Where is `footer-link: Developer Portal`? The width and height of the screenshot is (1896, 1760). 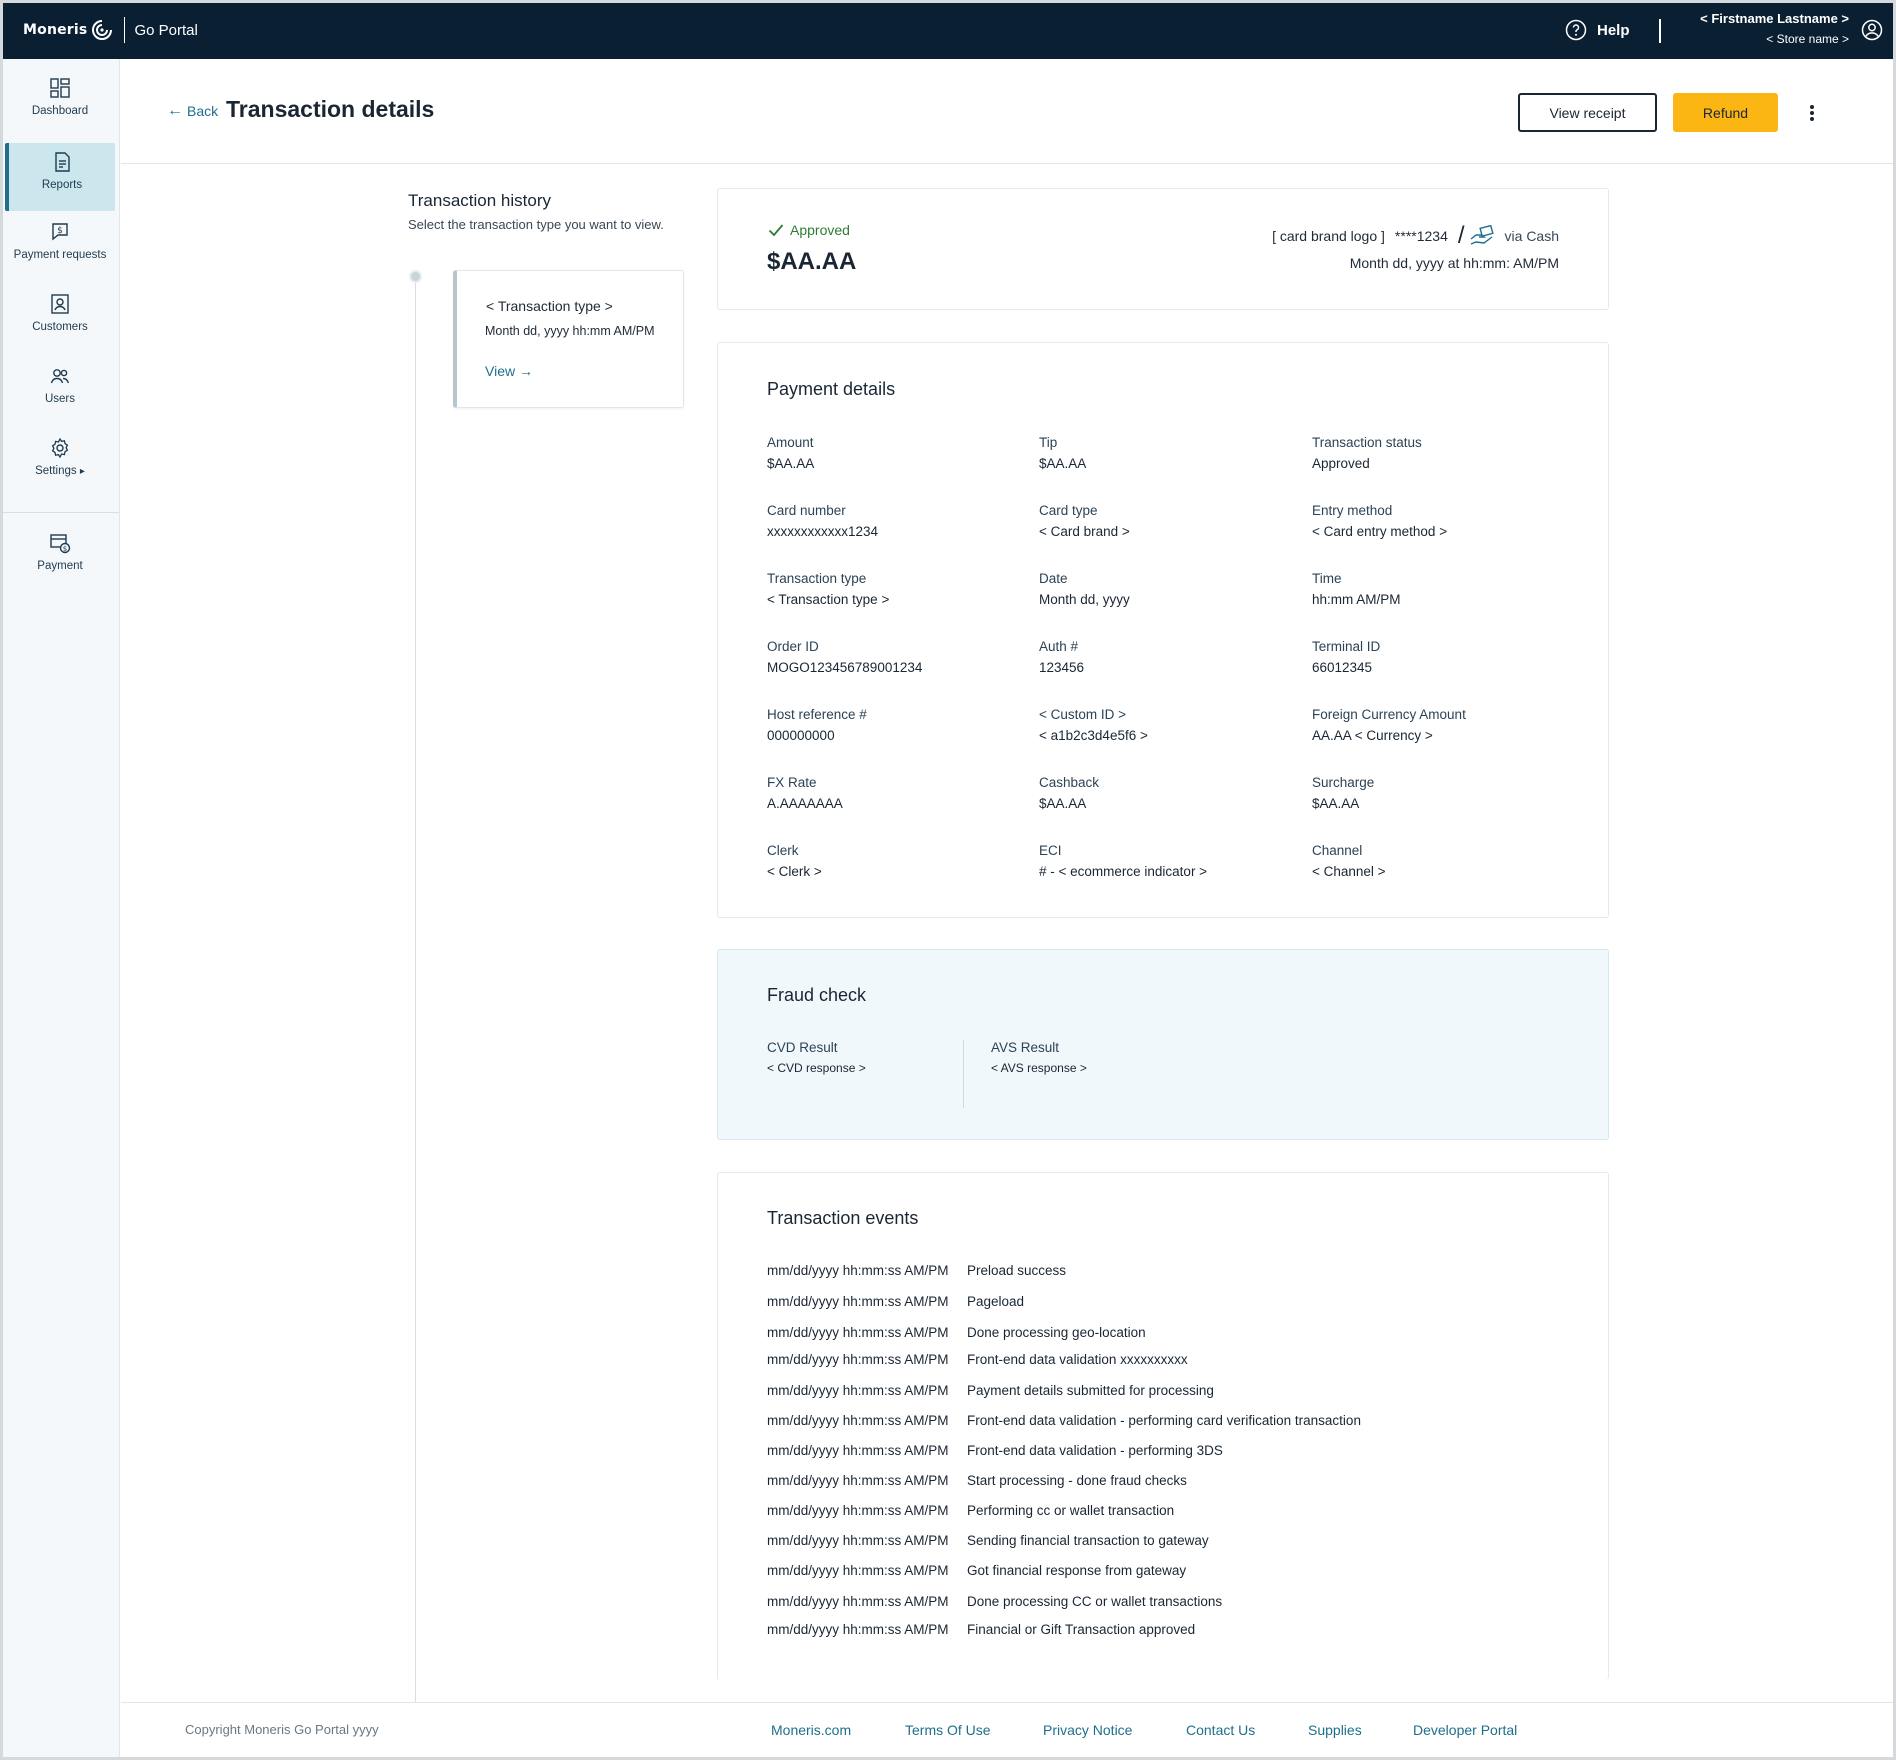
footer-link: Developer Portal is located at coordinates (1465, 1730).